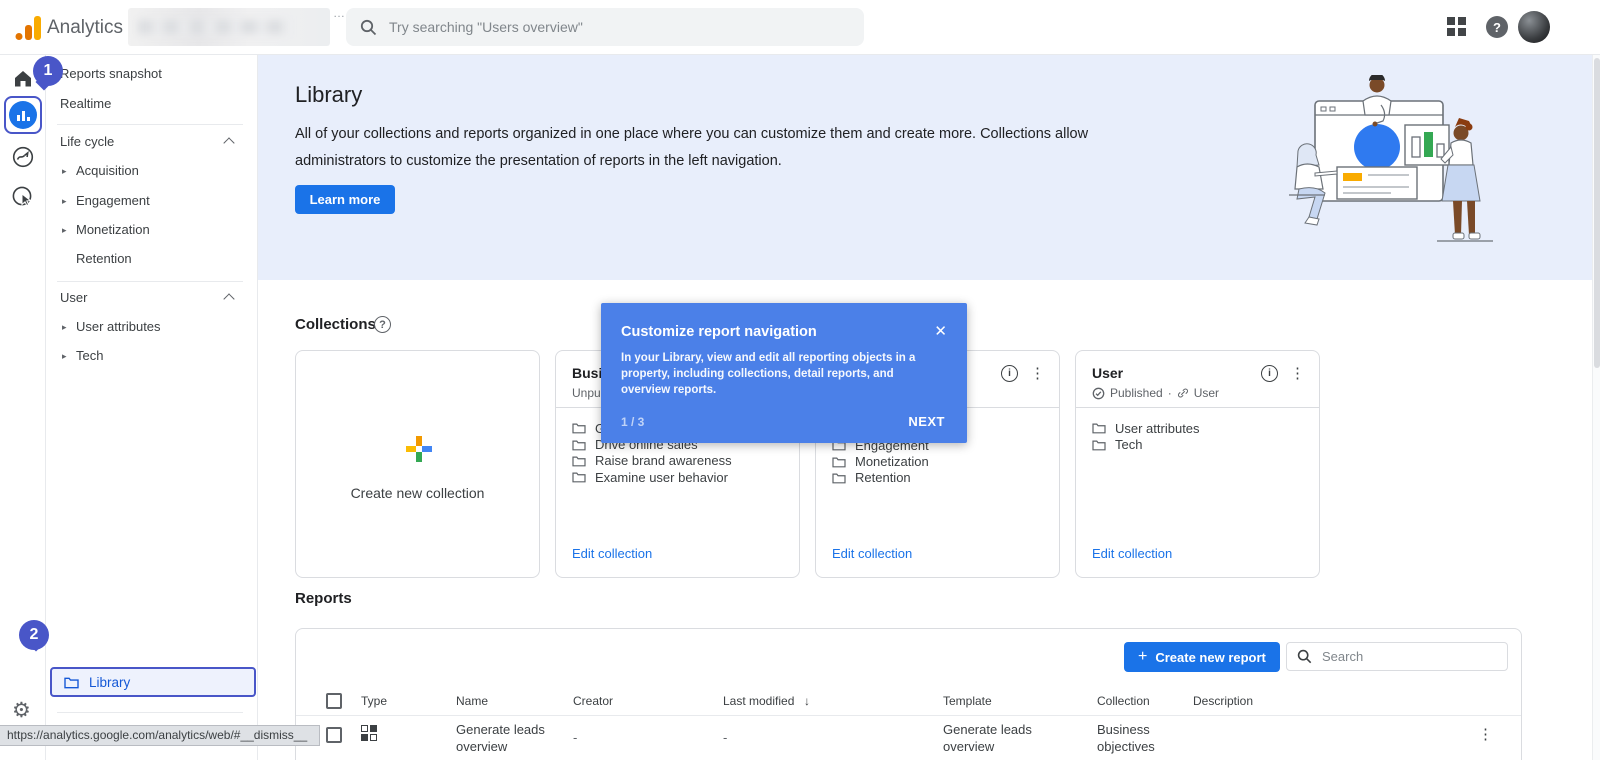 Image resolution: width=1600 pixels, height=760 pixels. I want to click on card-header: User Published · User i ⋮, so click(1197, 379).